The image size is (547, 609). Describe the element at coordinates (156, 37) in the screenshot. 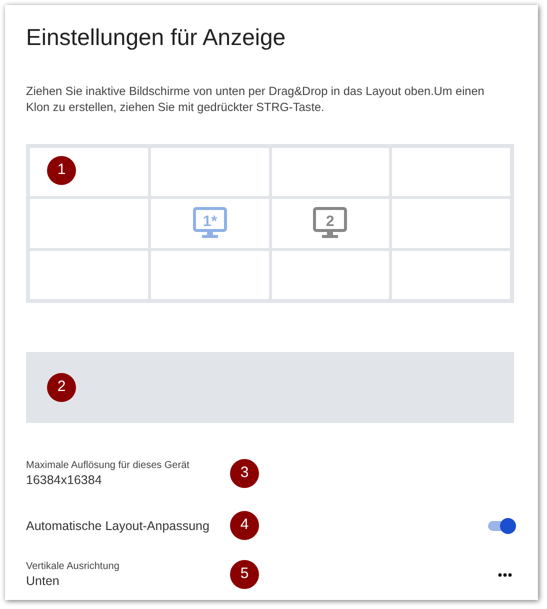

I see `page-title: Einstellungen für Anzeige` at that location.